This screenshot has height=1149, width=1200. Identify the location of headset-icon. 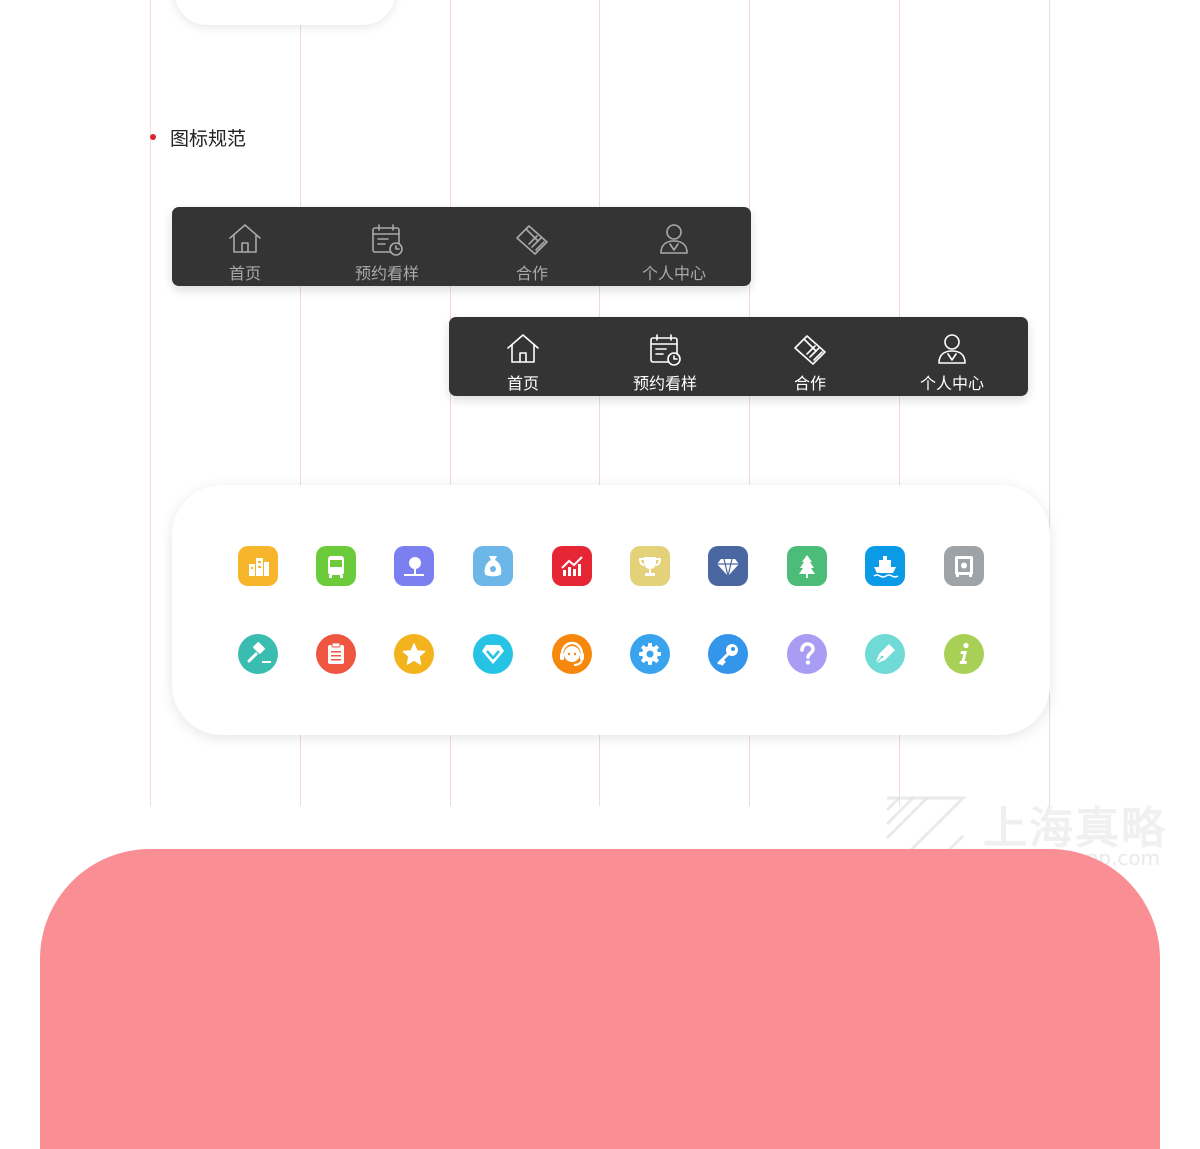
(572, 654).